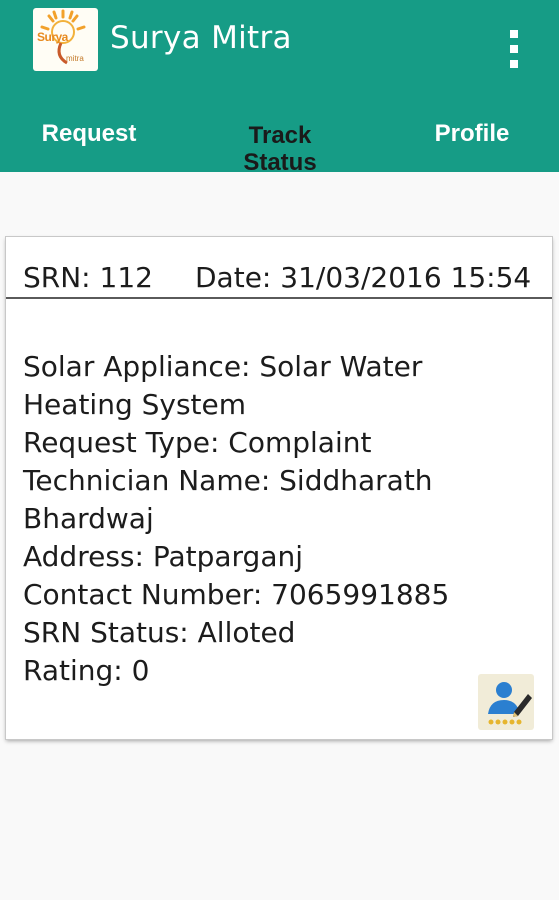 This screenshot has height=900, width=559. Describe the element at coordinates (88, 277) in the screenshot. I see `srn-label: SRN: 112` at that location.